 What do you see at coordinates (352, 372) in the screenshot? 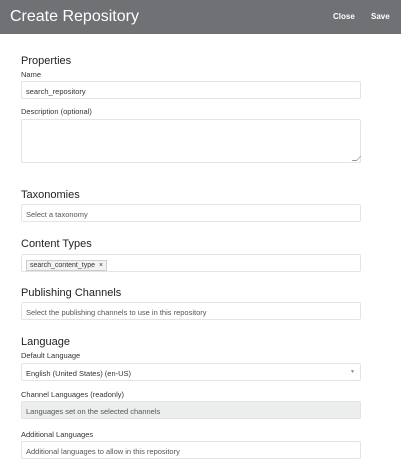
I see `chevron-down-icon: ▼` at bounding box center [352, 372].